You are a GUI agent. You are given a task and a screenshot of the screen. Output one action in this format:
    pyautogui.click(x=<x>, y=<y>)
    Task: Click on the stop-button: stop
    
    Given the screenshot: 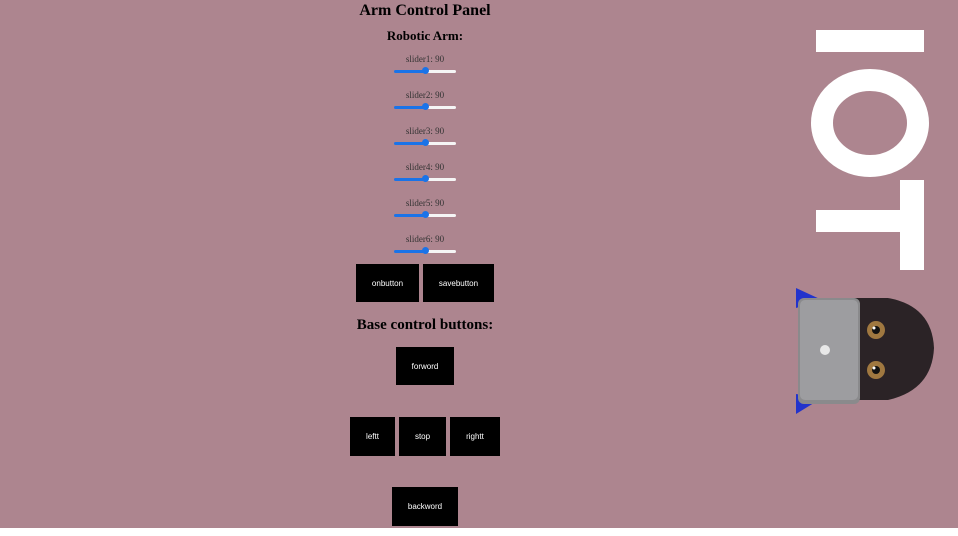 What is the action you would take?
    pyautogui.click(x=422, y=436)
    